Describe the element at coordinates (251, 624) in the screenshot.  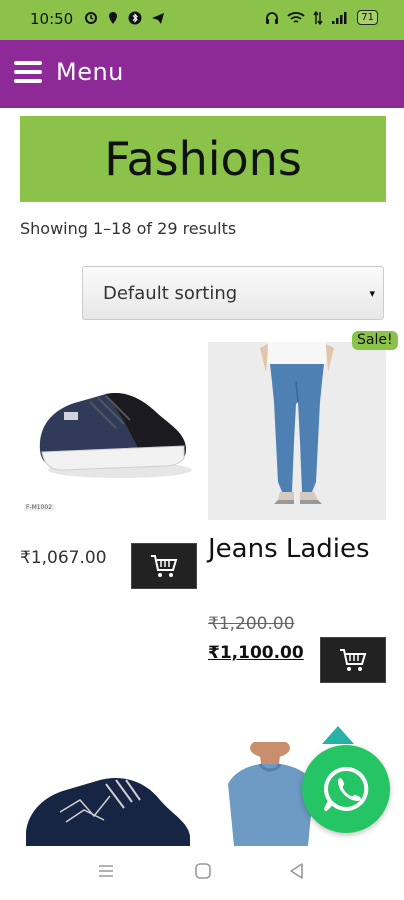
I see `product-old-price: ₹1,200.00` at that location.